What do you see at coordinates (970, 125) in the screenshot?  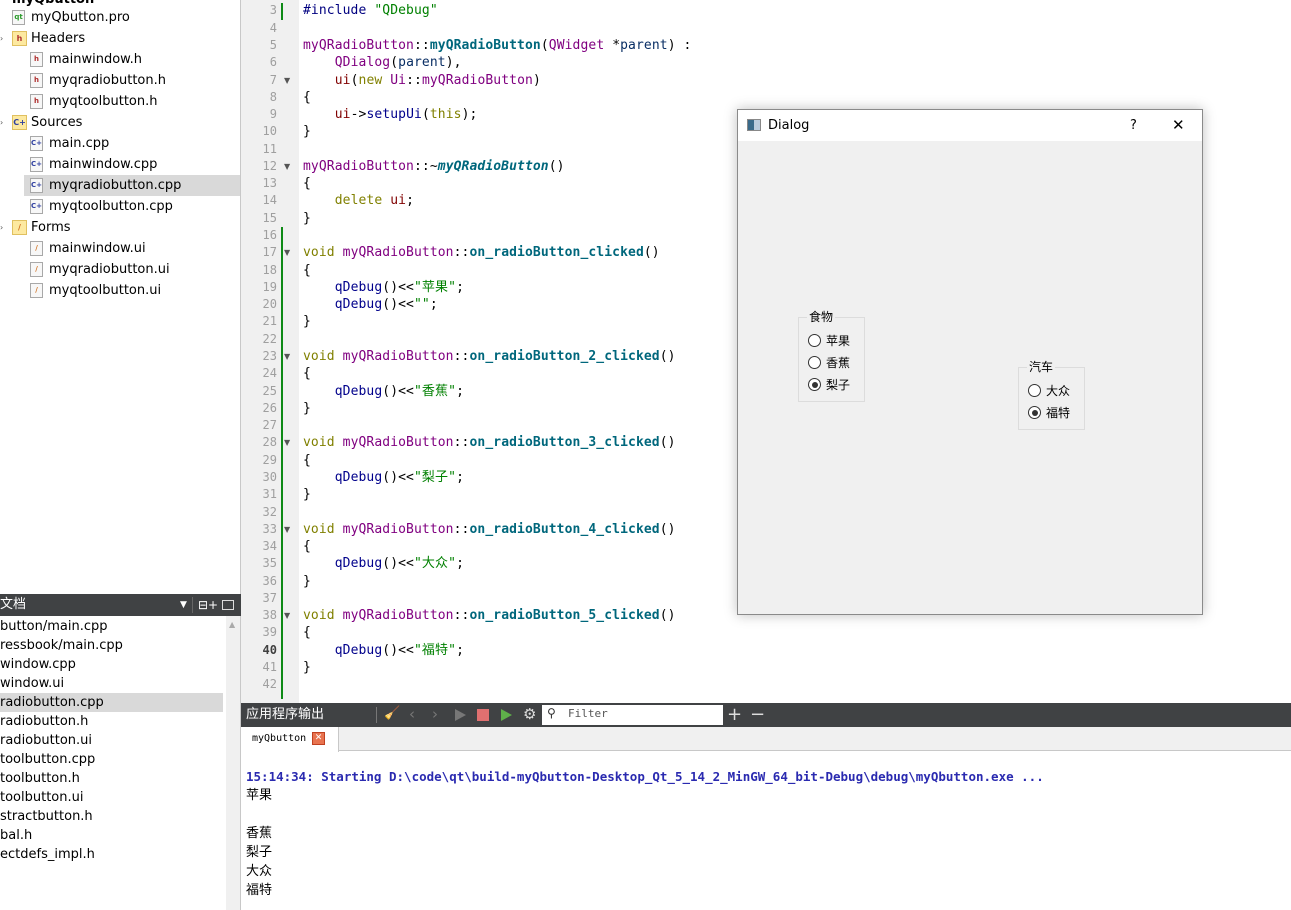 I see `dialog-title-bar: Dialog ? ✕` at bounding box center [970, 125].